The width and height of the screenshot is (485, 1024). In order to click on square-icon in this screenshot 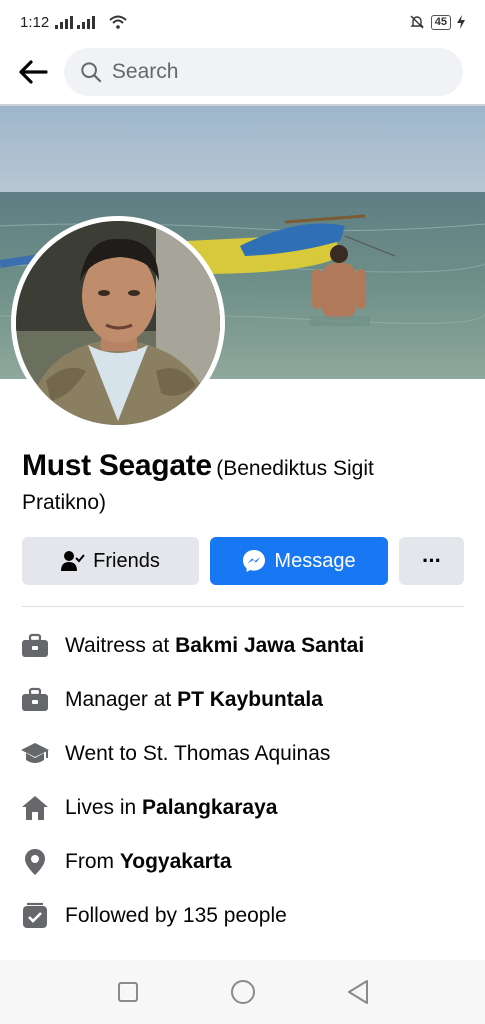, I will do `click(127, 992)`.